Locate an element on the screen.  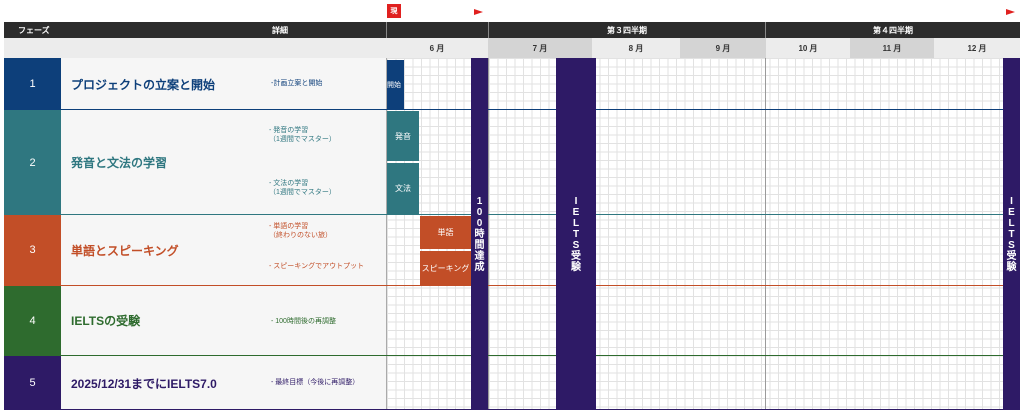
task-bar-start: 開始 is located at coordinates (395, 84).